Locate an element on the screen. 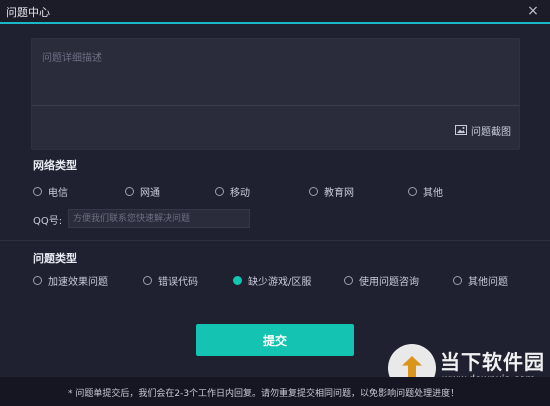  network-option-label: 电信 is located at coordinates (58, 193).